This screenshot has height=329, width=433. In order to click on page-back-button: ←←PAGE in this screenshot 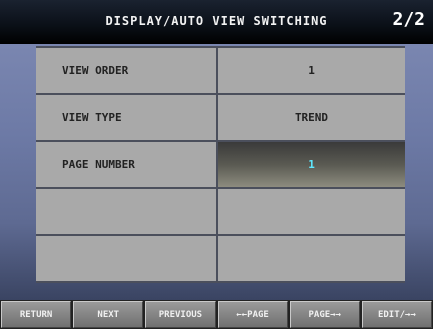, I will do `click(252, 314)`.